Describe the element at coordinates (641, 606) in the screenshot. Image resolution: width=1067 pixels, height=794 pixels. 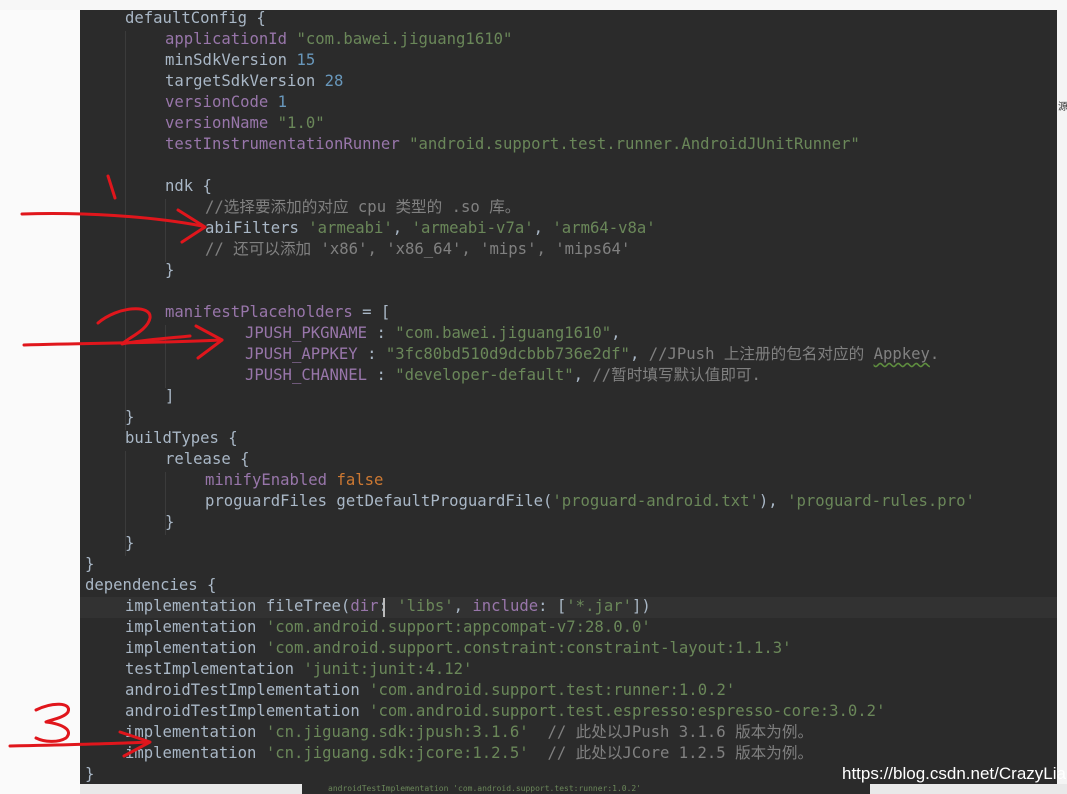
I see `code-token: ])` at that location.